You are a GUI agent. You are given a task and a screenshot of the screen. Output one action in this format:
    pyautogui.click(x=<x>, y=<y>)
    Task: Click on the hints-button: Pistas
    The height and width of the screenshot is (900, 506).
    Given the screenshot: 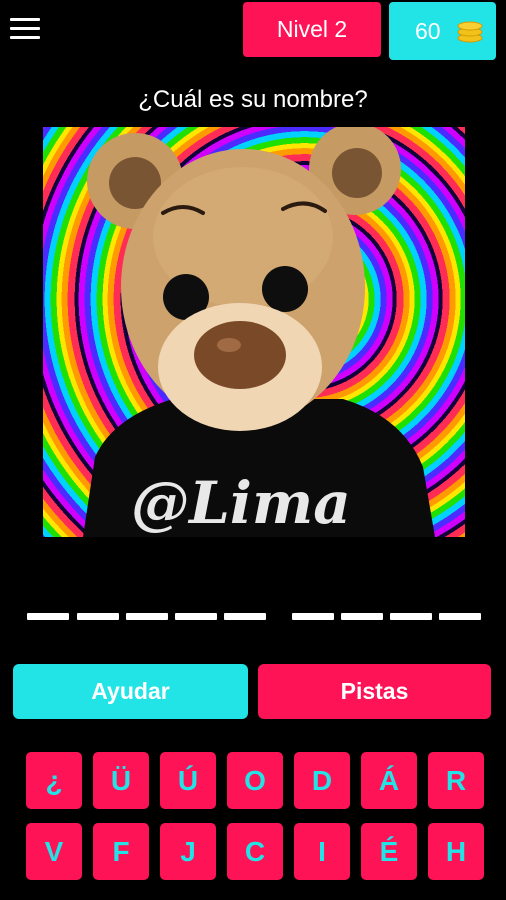 What is the action you would take?
    pyautogui.click(x=374, y=691)
    